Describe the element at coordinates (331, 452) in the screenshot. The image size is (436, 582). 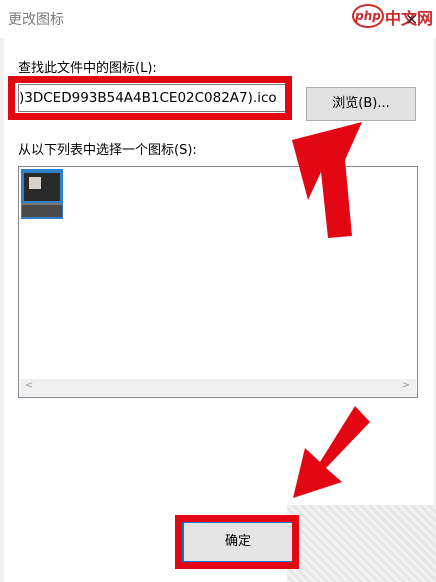
I see `annotation-arrow-down-shape` at that location.